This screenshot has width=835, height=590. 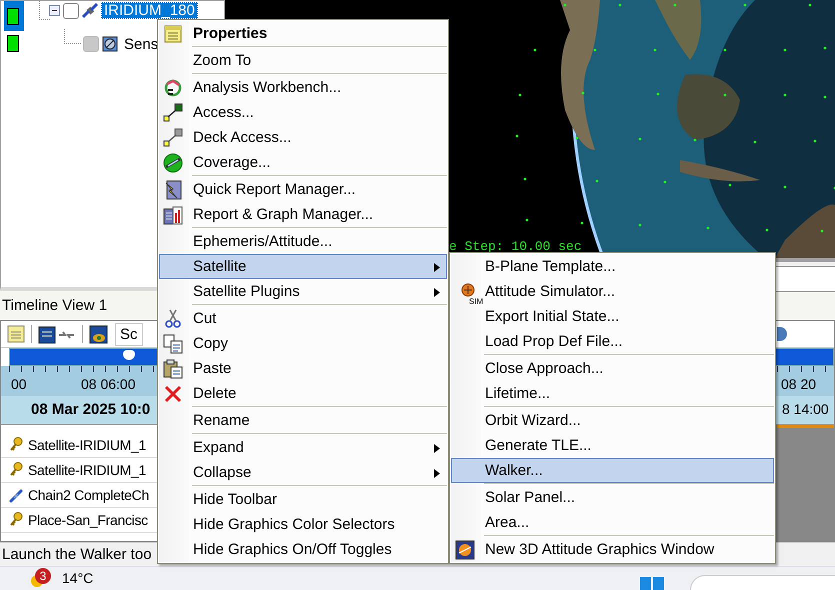 What do you see at coordinates (465, 550) in the screenshot?
I see `attitude-window-icon` at bounding box center [465, 550].